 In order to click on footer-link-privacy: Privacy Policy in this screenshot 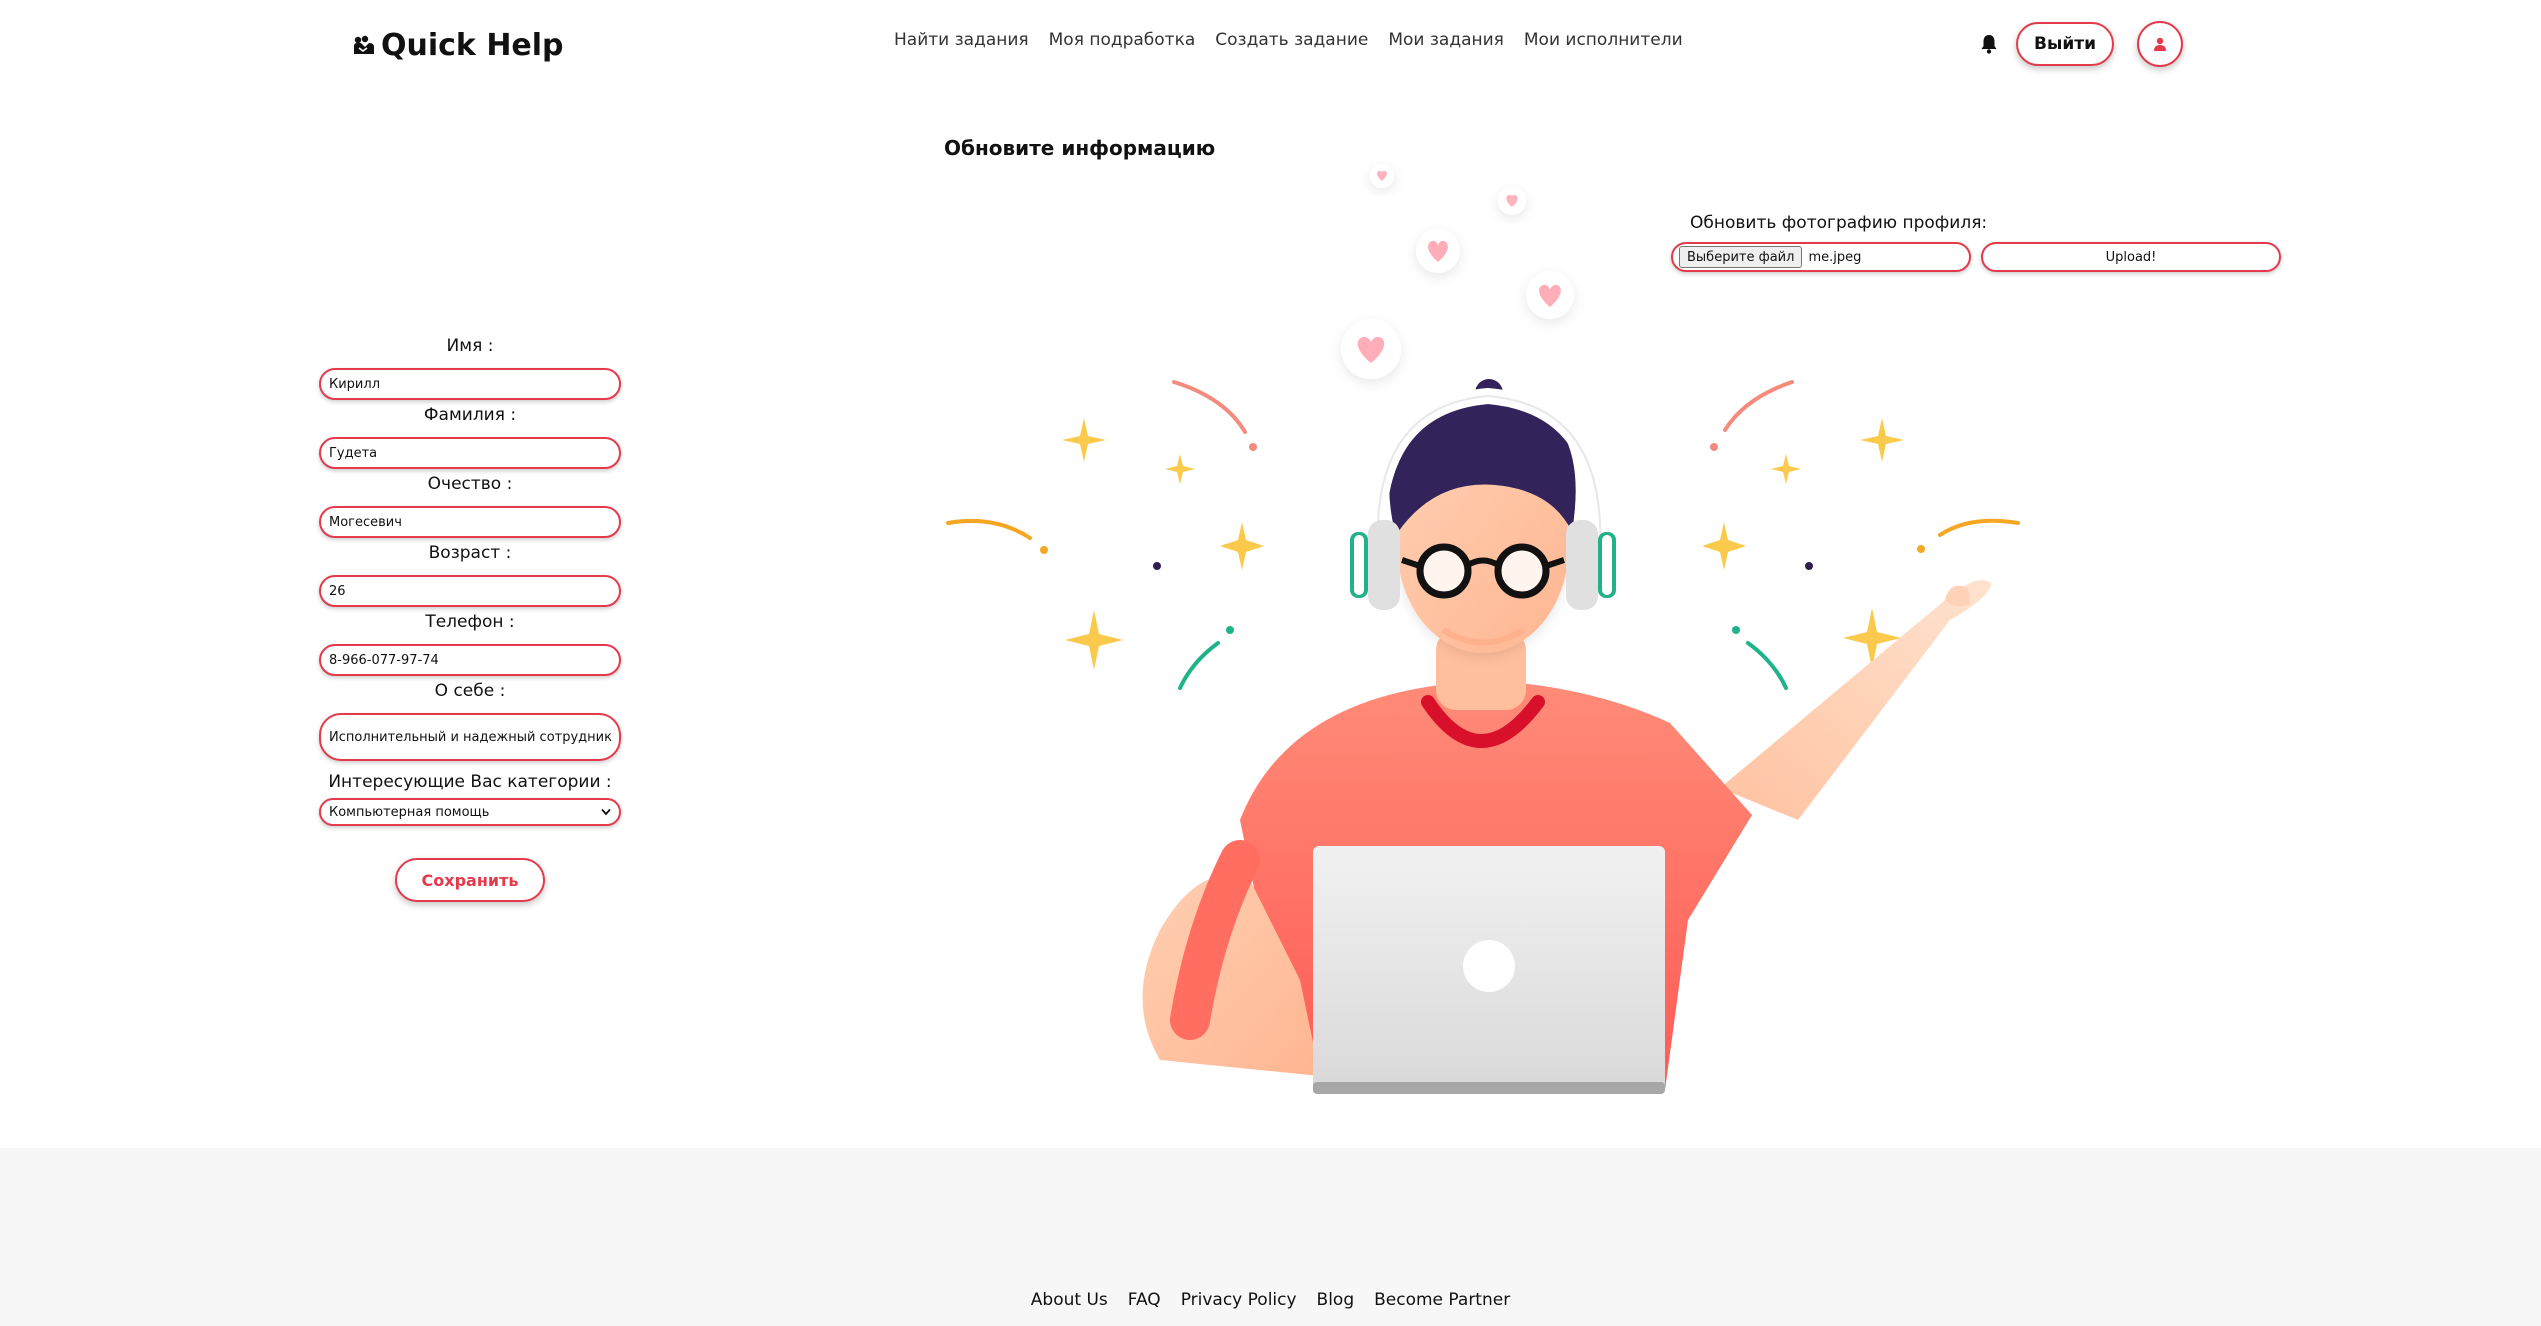, I will do `click(1239, 1300)`.